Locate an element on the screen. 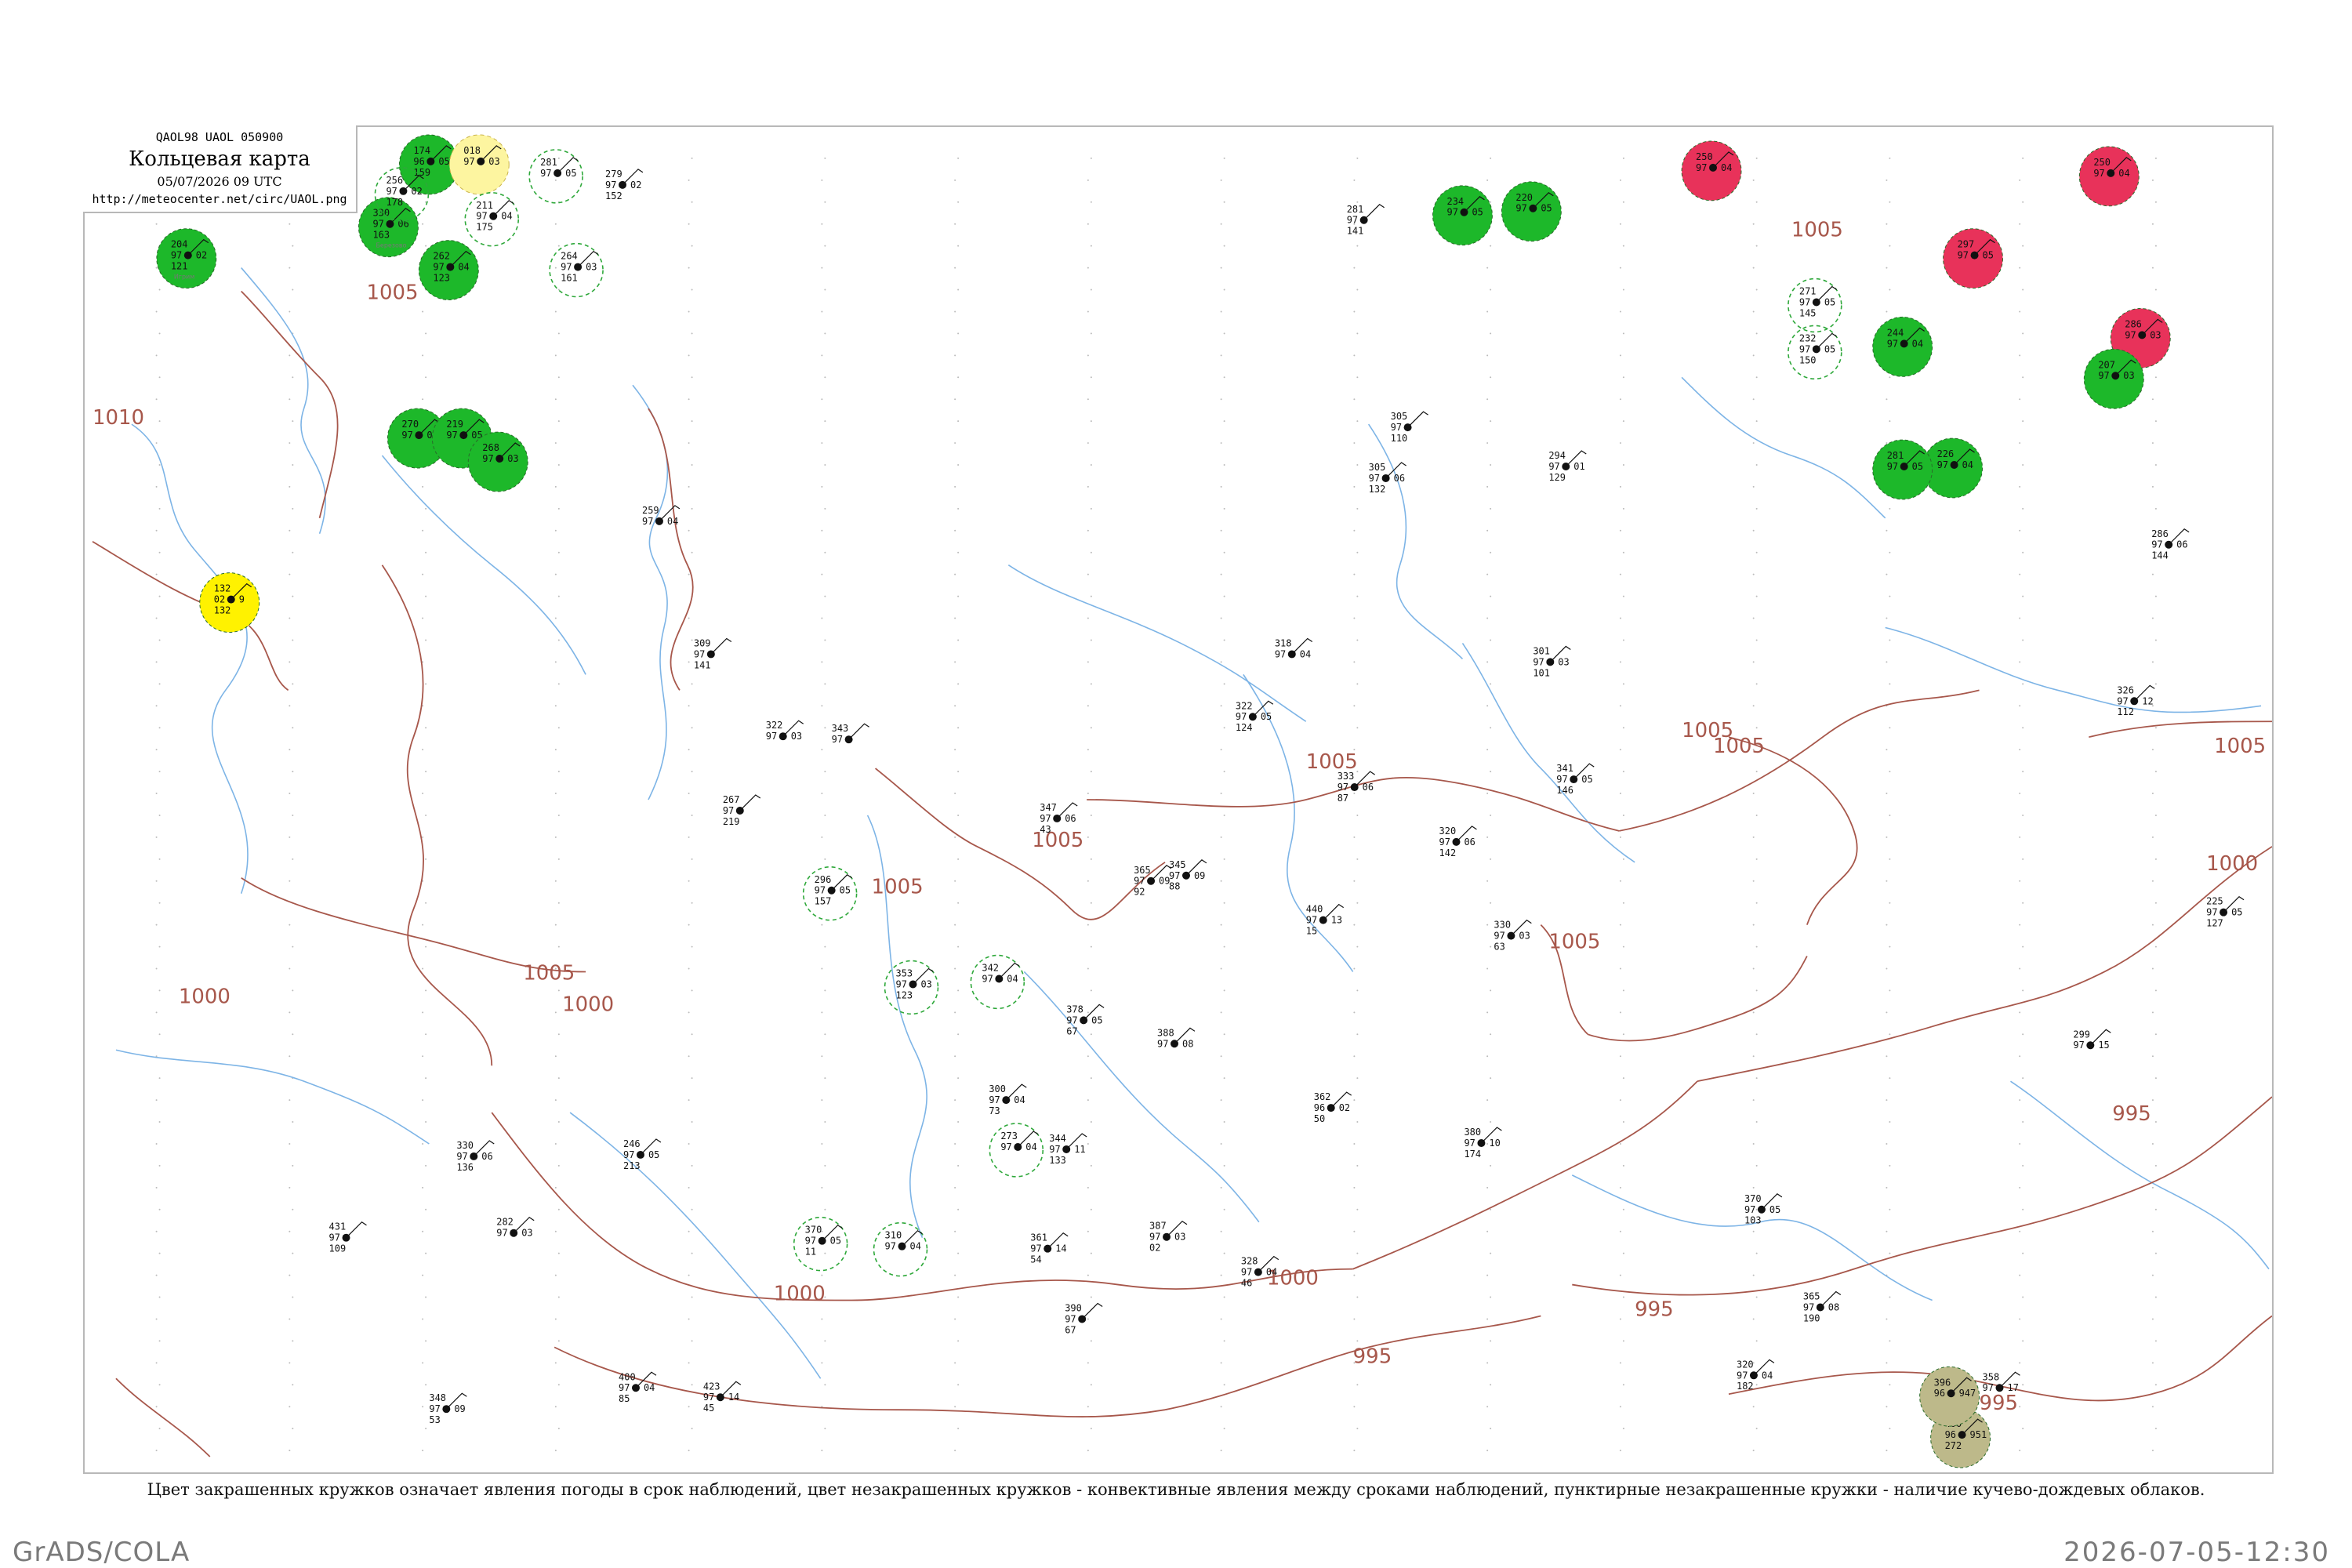  station-marker: 29497 01 129 is located at coordinates (1567, 466).